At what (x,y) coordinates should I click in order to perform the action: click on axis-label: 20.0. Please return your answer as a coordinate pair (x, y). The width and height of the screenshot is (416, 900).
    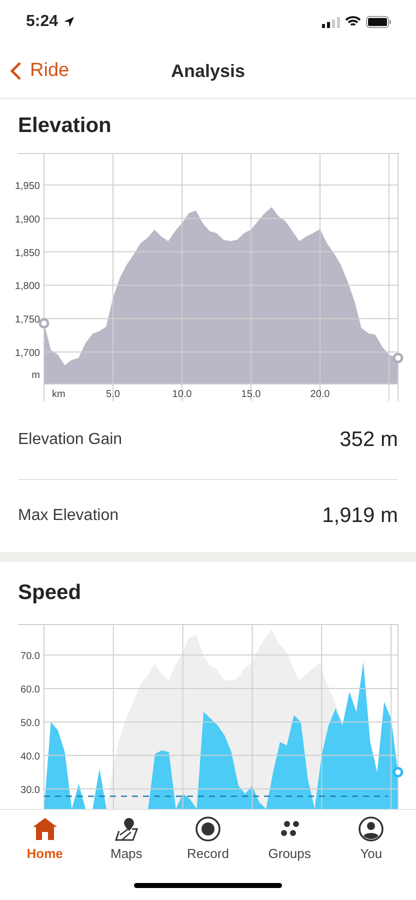
    Looking at the image, I should click on (320, 394).